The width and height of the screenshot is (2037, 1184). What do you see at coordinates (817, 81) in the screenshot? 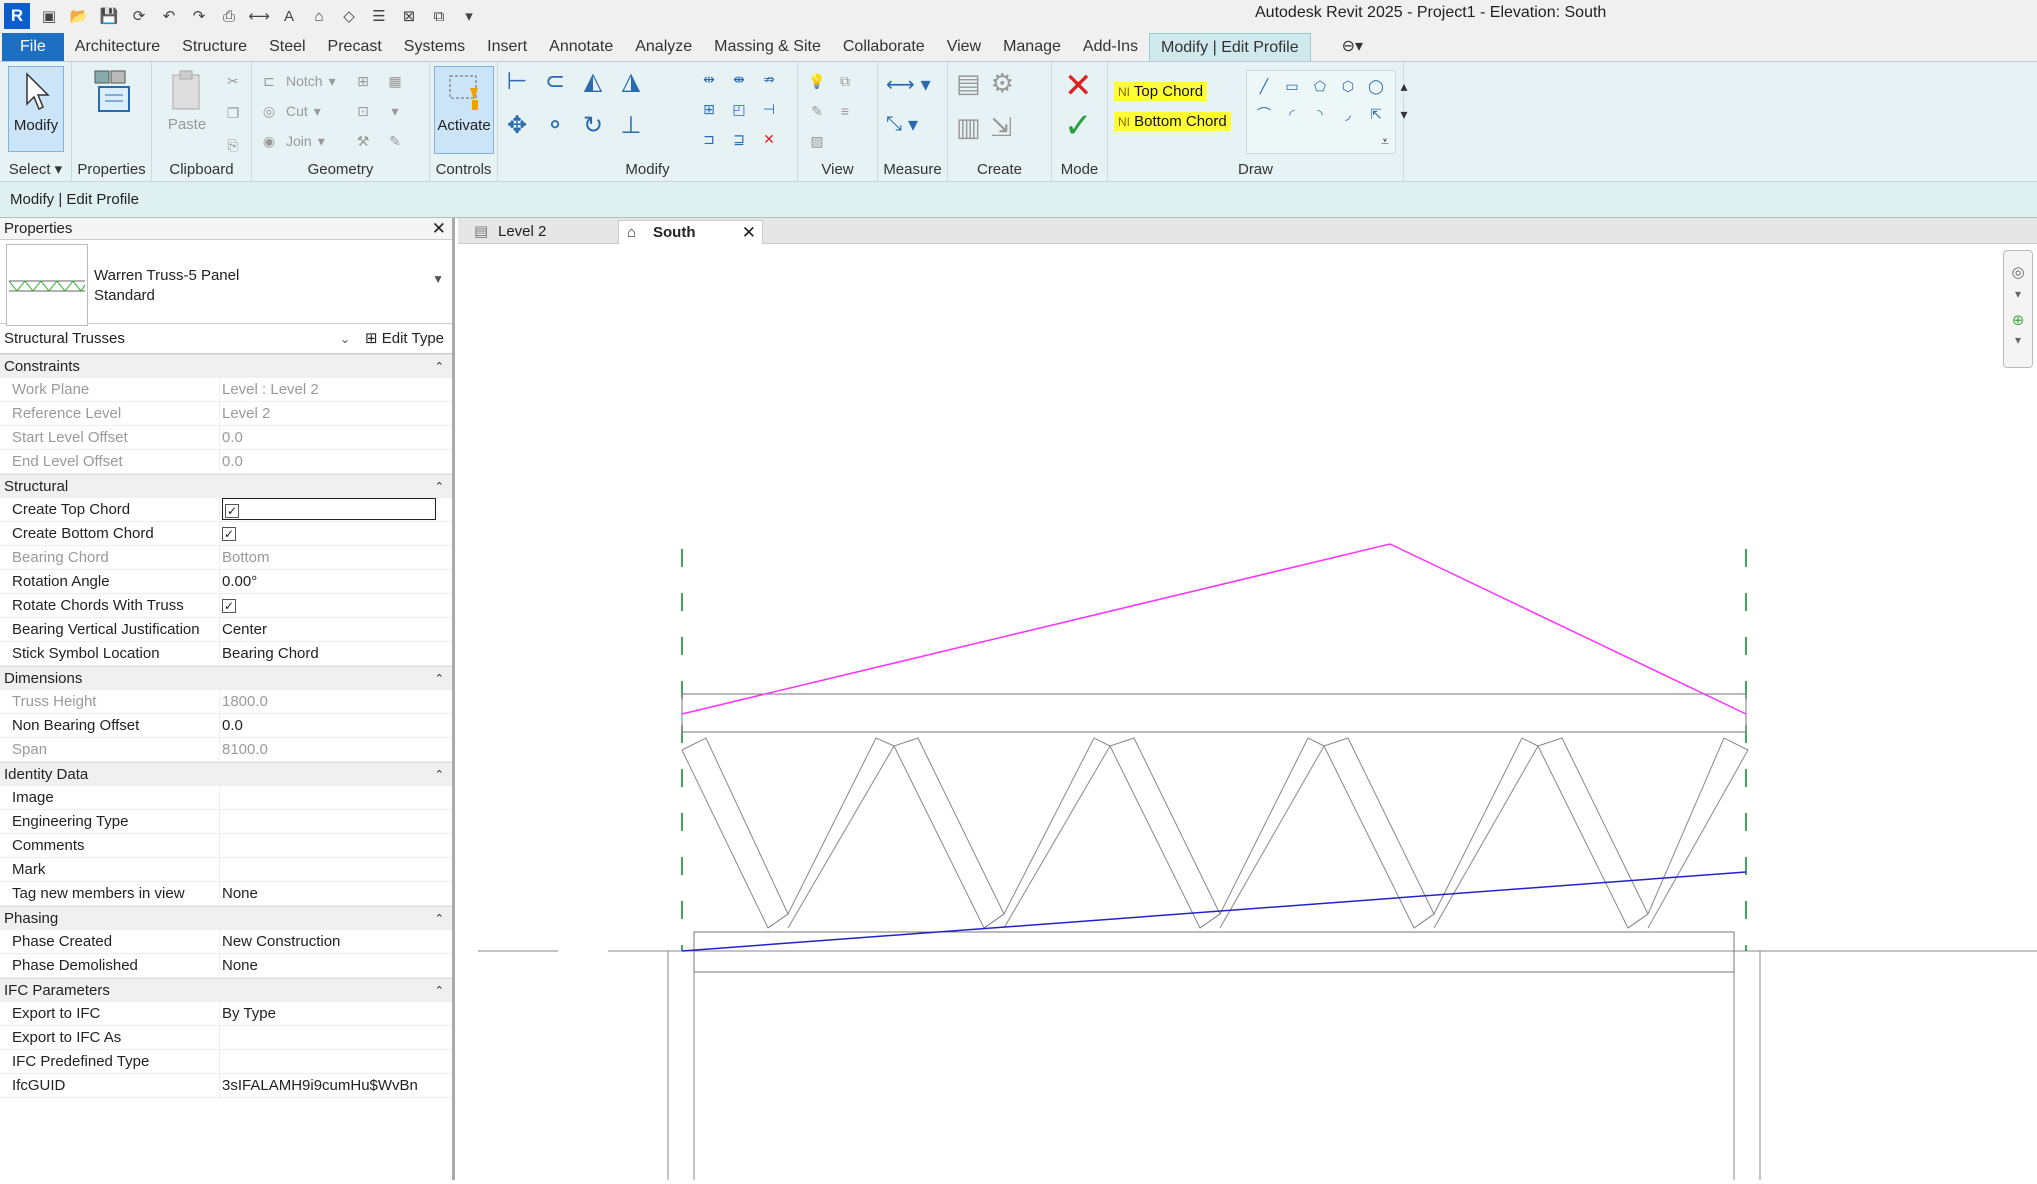
I see `hide-bulb-icon: 💡` at bounding box center [817, 81].